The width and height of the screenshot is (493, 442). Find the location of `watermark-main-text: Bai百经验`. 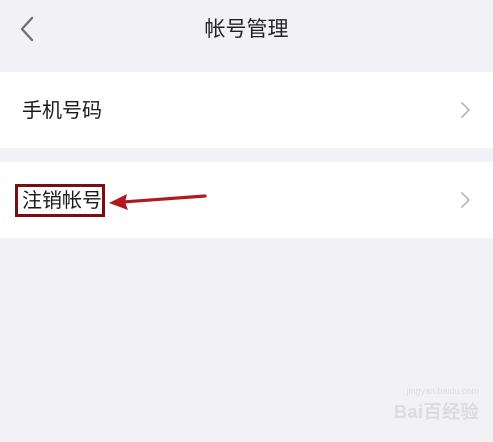

watermark-main-text: Bai百经验 is located at coordinates (436, 412).